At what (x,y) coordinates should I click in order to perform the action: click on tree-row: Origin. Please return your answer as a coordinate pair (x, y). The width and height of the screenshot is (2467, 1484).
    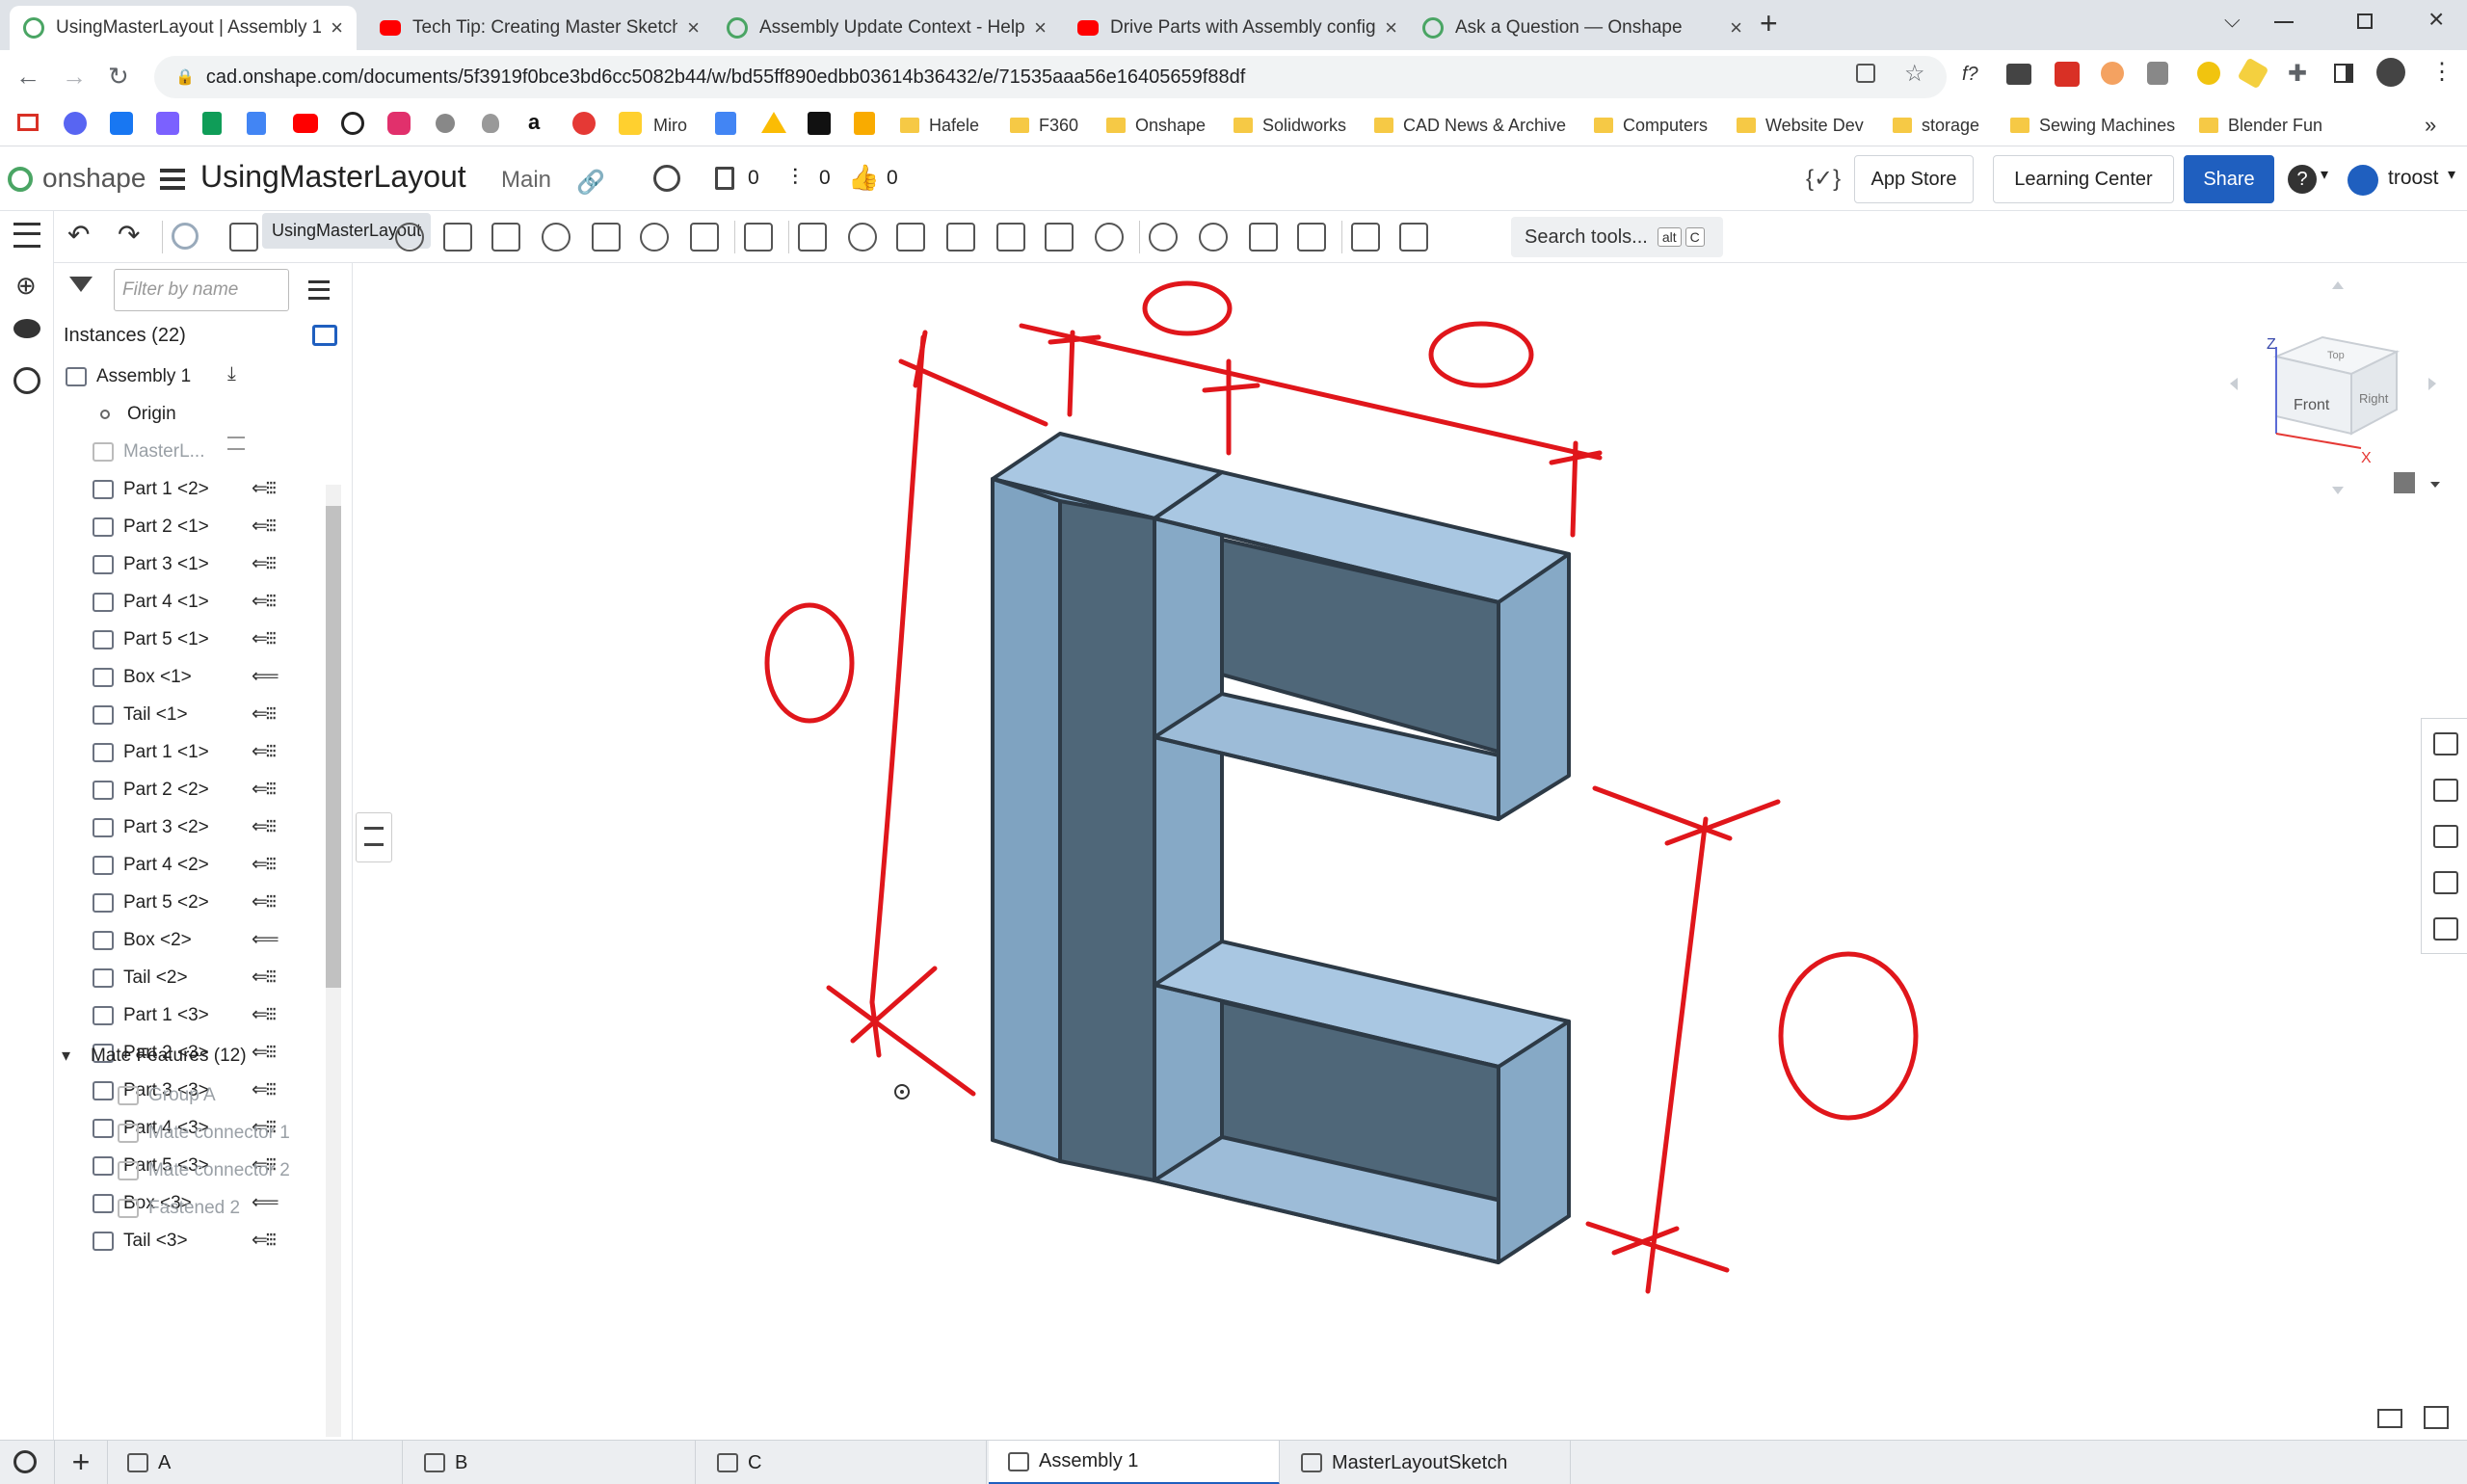
    Looking at the image, I should click on (134, 414).